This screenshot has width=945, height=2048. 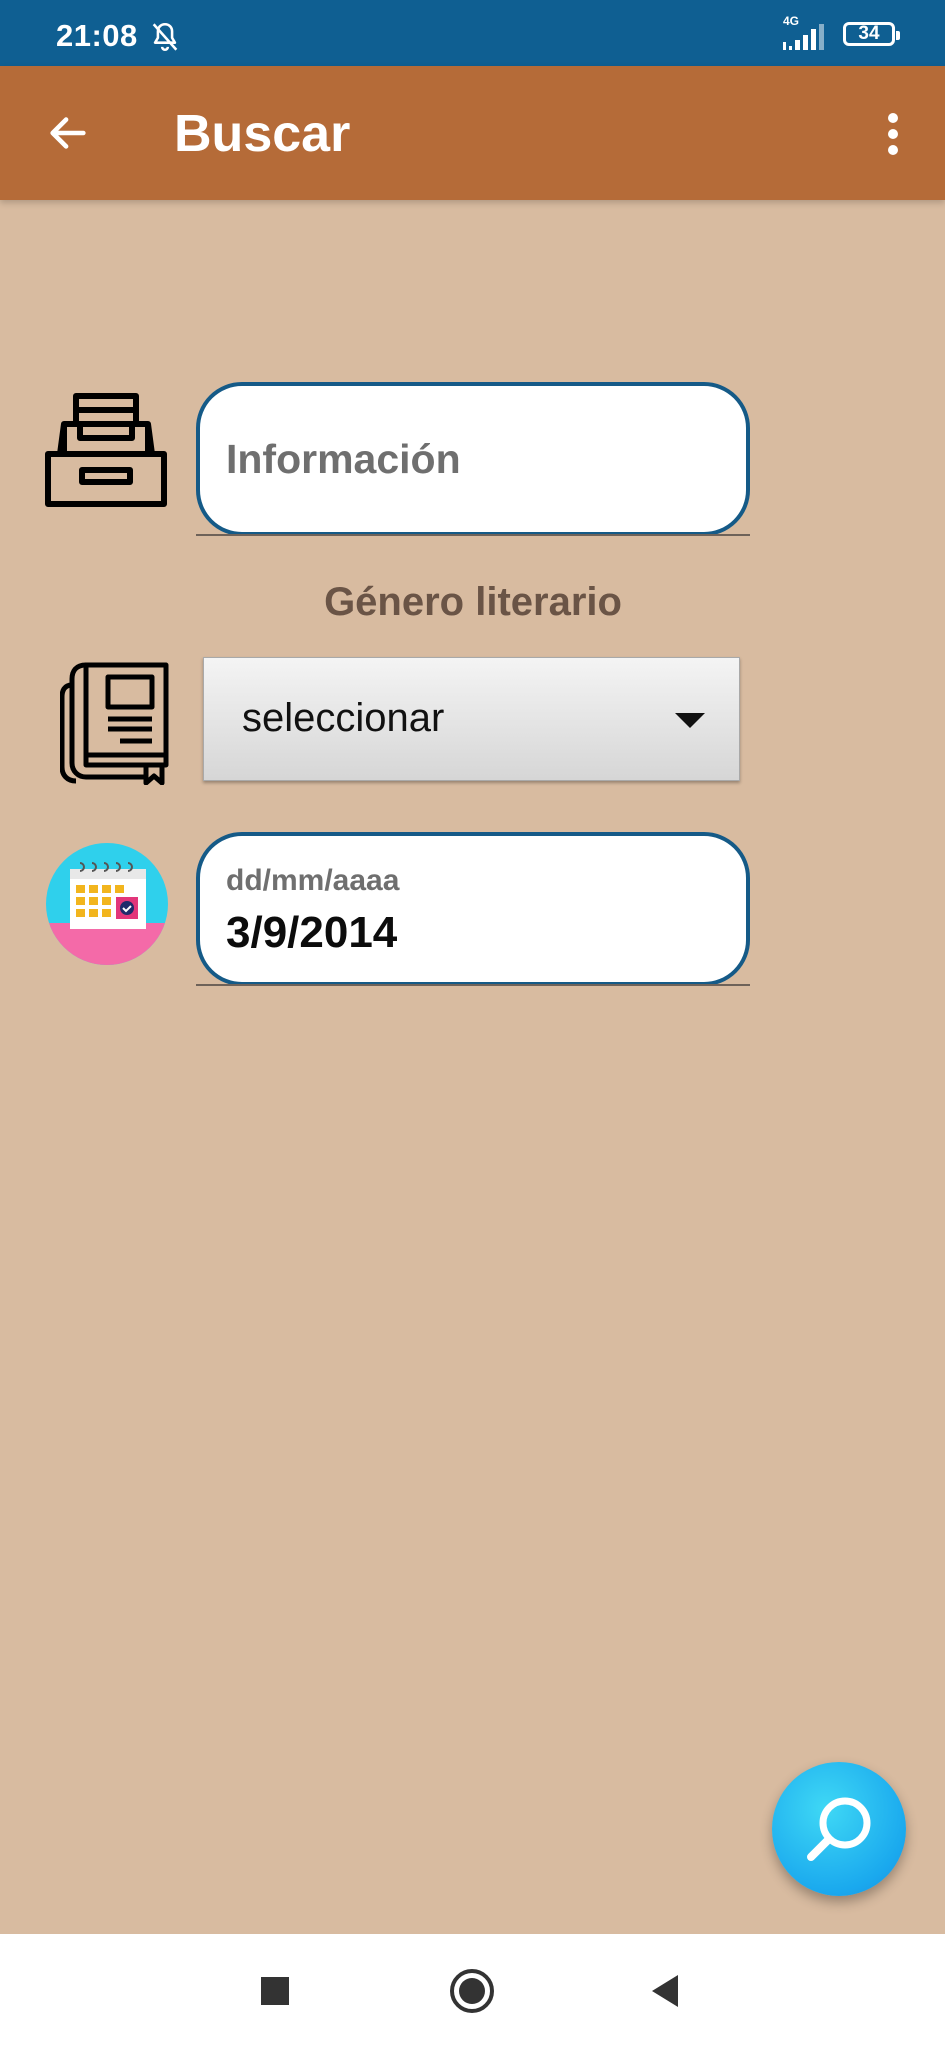 What do you see at coordinates (473, 909) in the screenshot?
I see `date-field: dd/mm/aaaa 3/9/2014` at bounding box center [473, 909].